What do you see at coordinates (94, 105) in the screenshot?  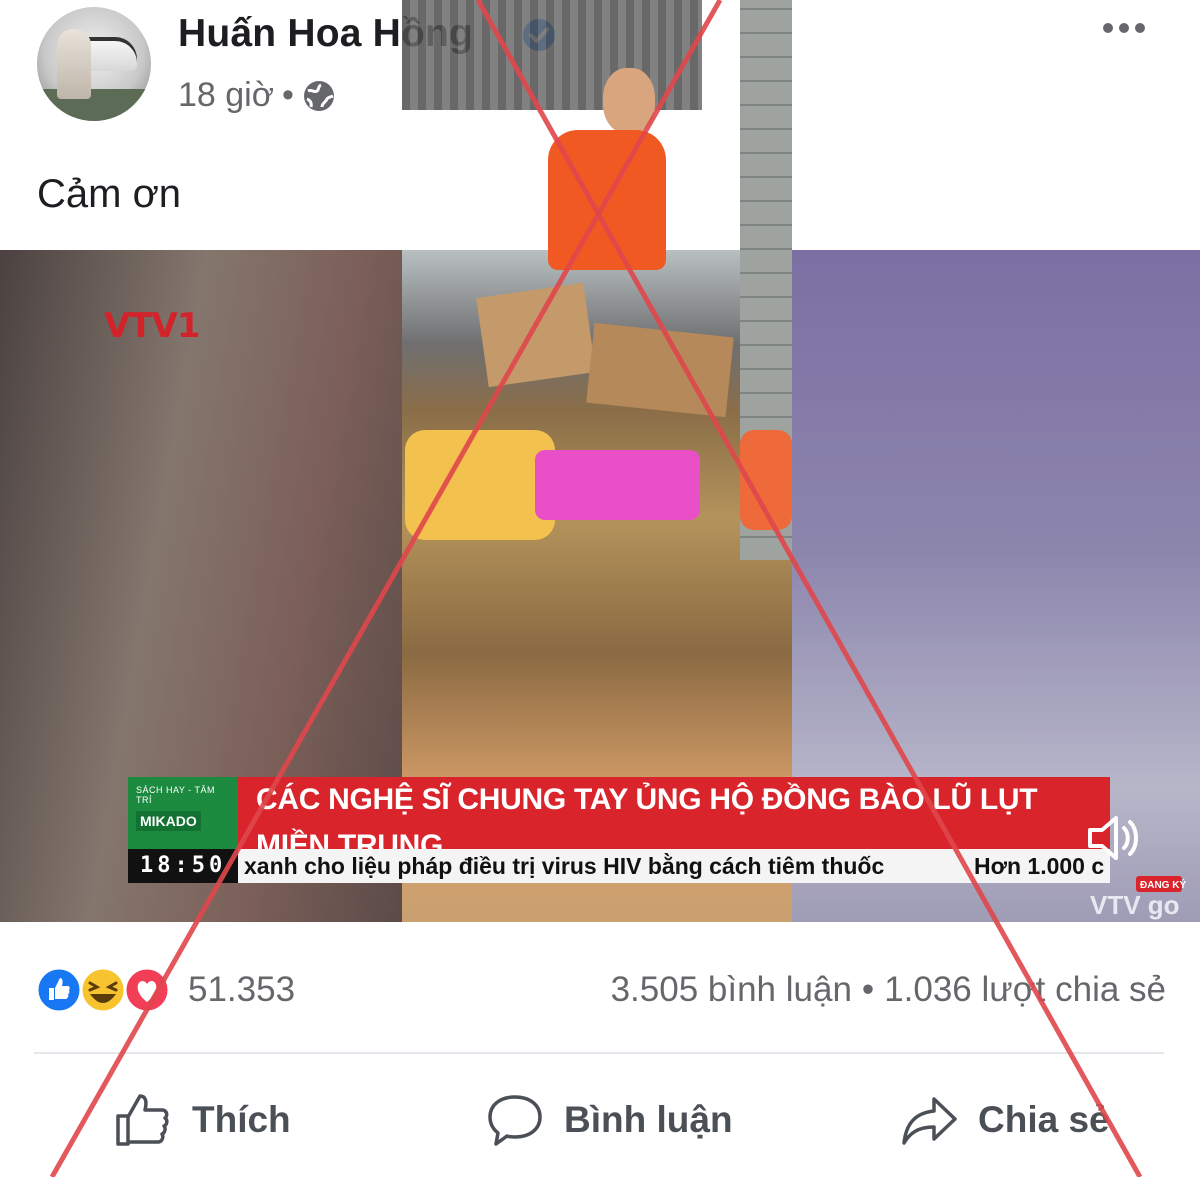 I see `avatar-background` at bounding box center [94, 105].